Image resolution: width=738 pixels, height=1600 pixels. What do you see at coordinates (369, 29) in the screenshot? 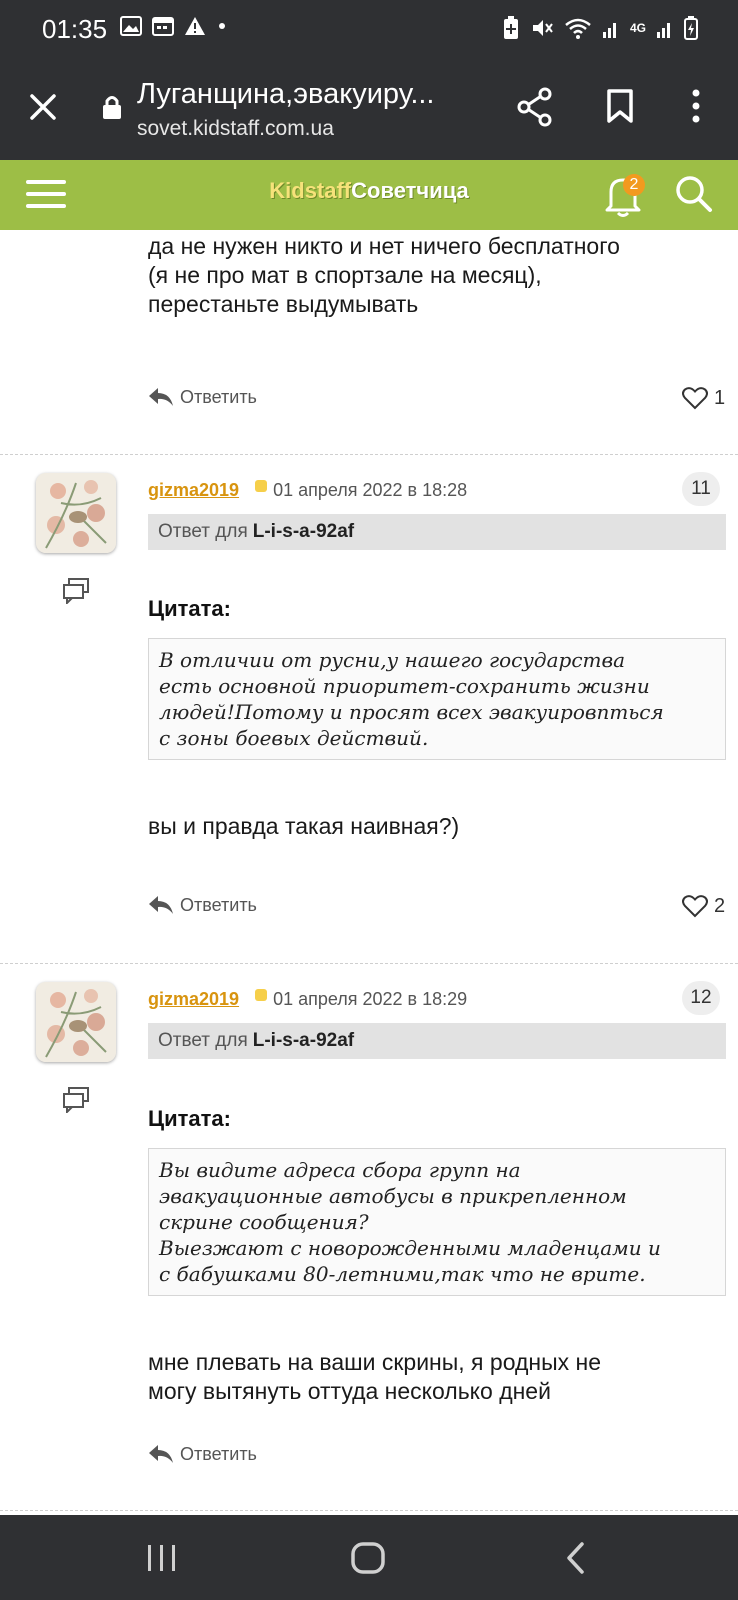
I see `status-bar: 01:35 4G` at bounding box center [369, 29].